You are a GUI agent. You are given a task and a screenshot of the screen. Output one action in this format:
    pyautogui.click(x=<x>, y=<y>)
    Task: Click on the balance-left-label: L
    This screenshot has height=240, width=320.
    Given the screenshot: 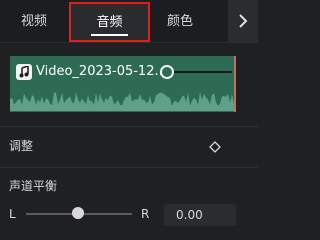 What is the action you would take?
    pyautogui.click(x=12, y=214)
    